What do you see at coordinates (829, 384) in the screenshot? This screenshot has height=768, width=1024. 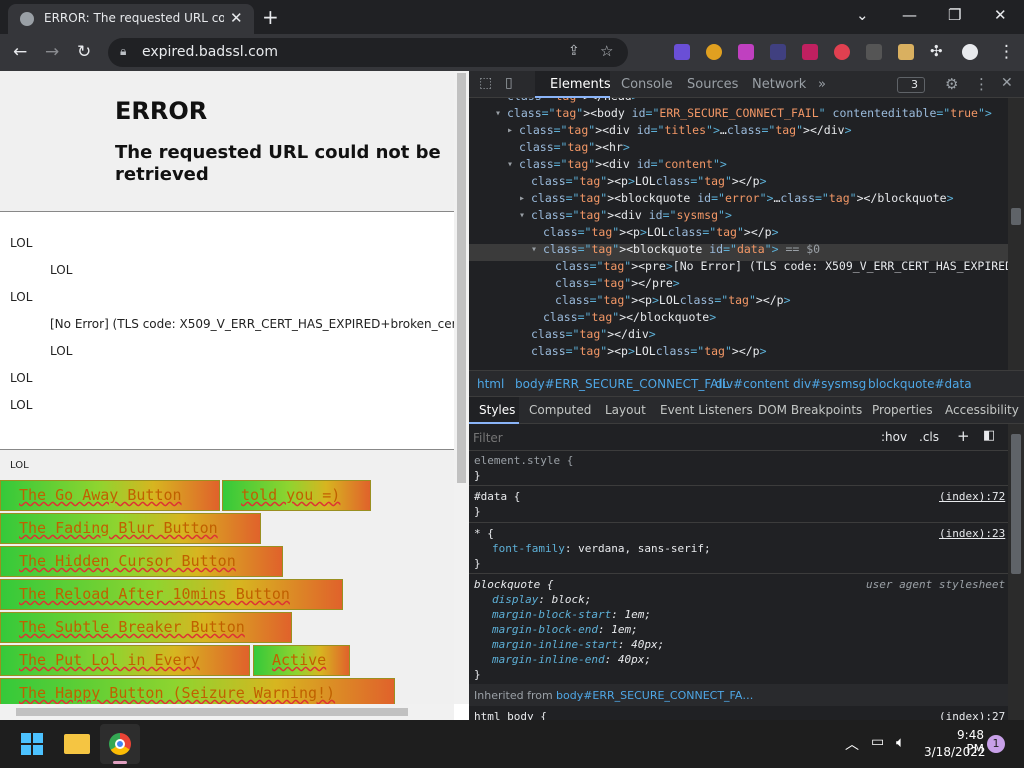 I see `breadcrumb-sysmsg: div#sysmsg` at bounding box center [829, 384].